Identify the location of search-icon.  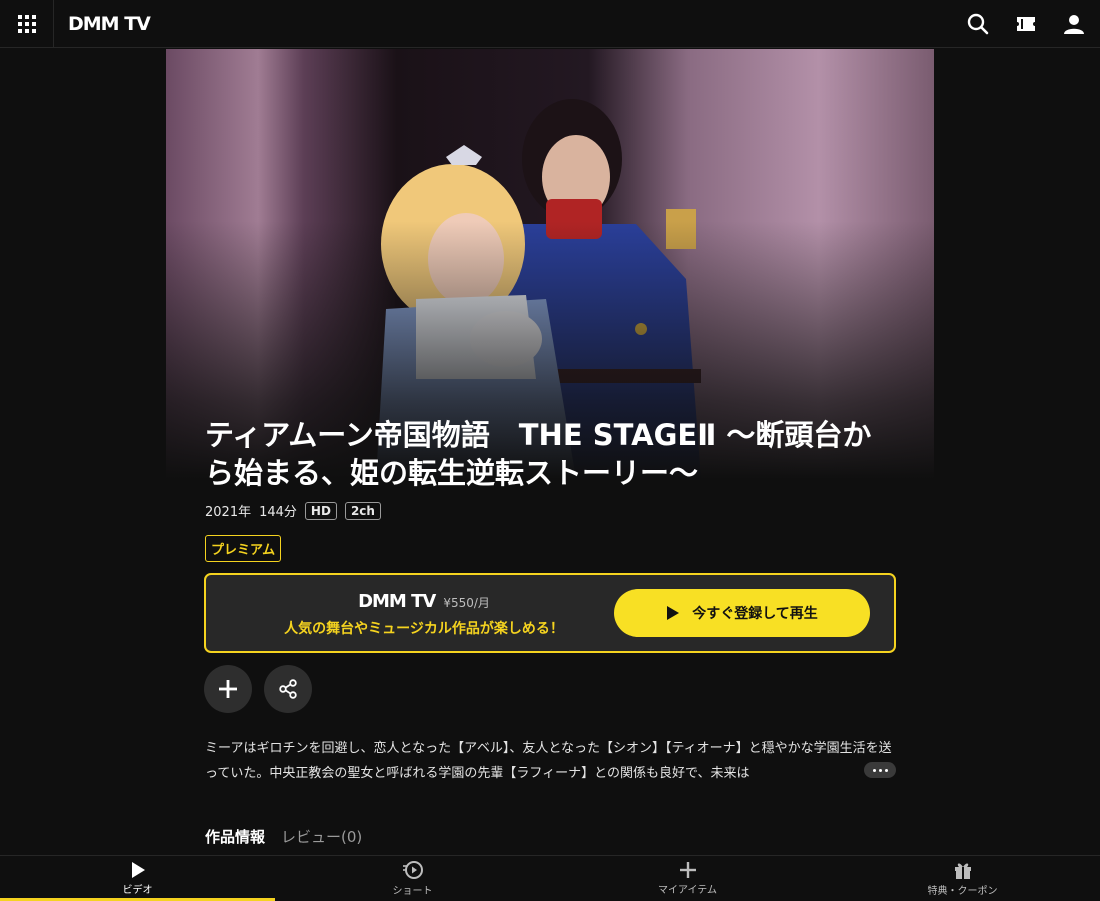
(978, 23).